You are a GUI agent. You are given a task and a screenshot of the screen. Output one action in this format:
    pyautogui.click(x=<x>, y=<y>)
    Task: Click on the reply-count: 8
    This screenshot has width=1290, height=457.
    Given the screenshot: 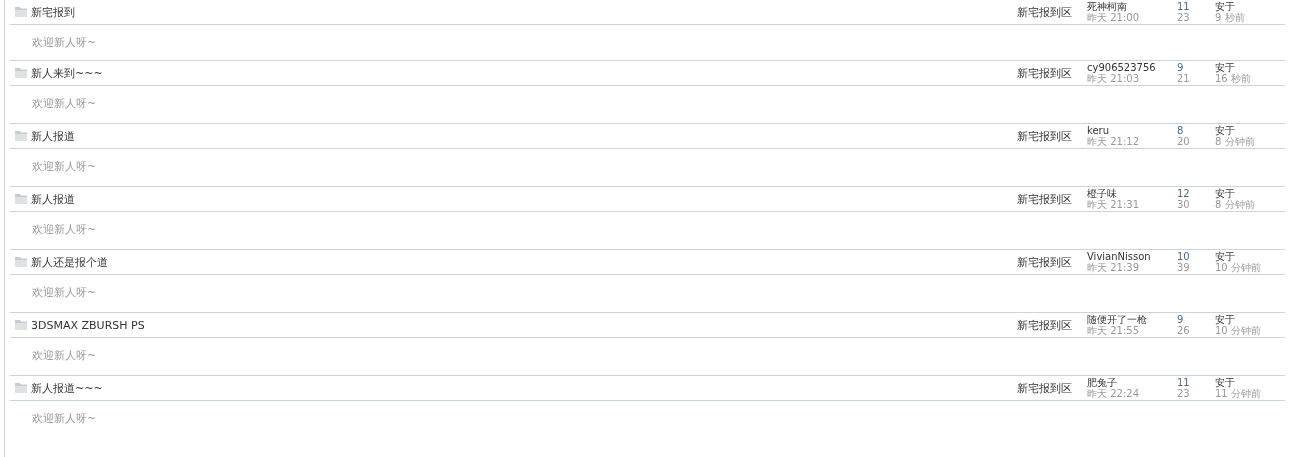 What is the action you would take?
    pyautogui.click(x=1181, y=130)
    